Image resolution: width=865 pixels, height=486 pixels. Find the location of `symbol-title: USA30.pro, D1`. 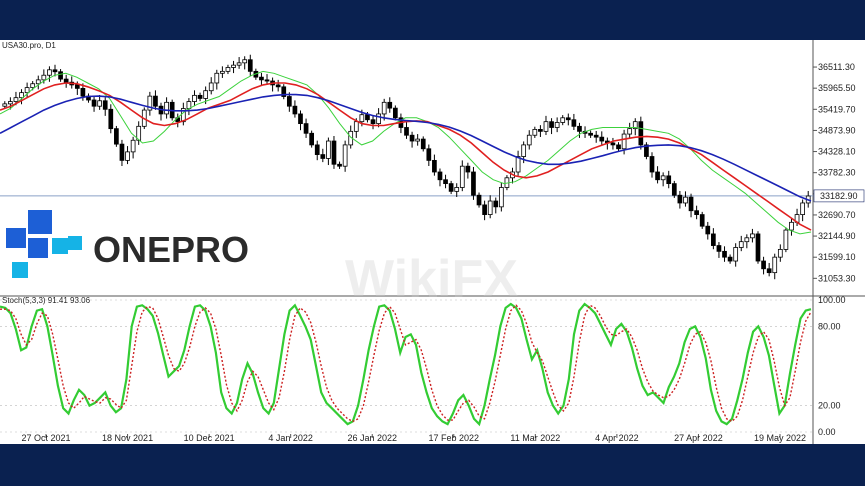

symbol-title: USA30.pro, D1 is located at coordinates (29, 45).